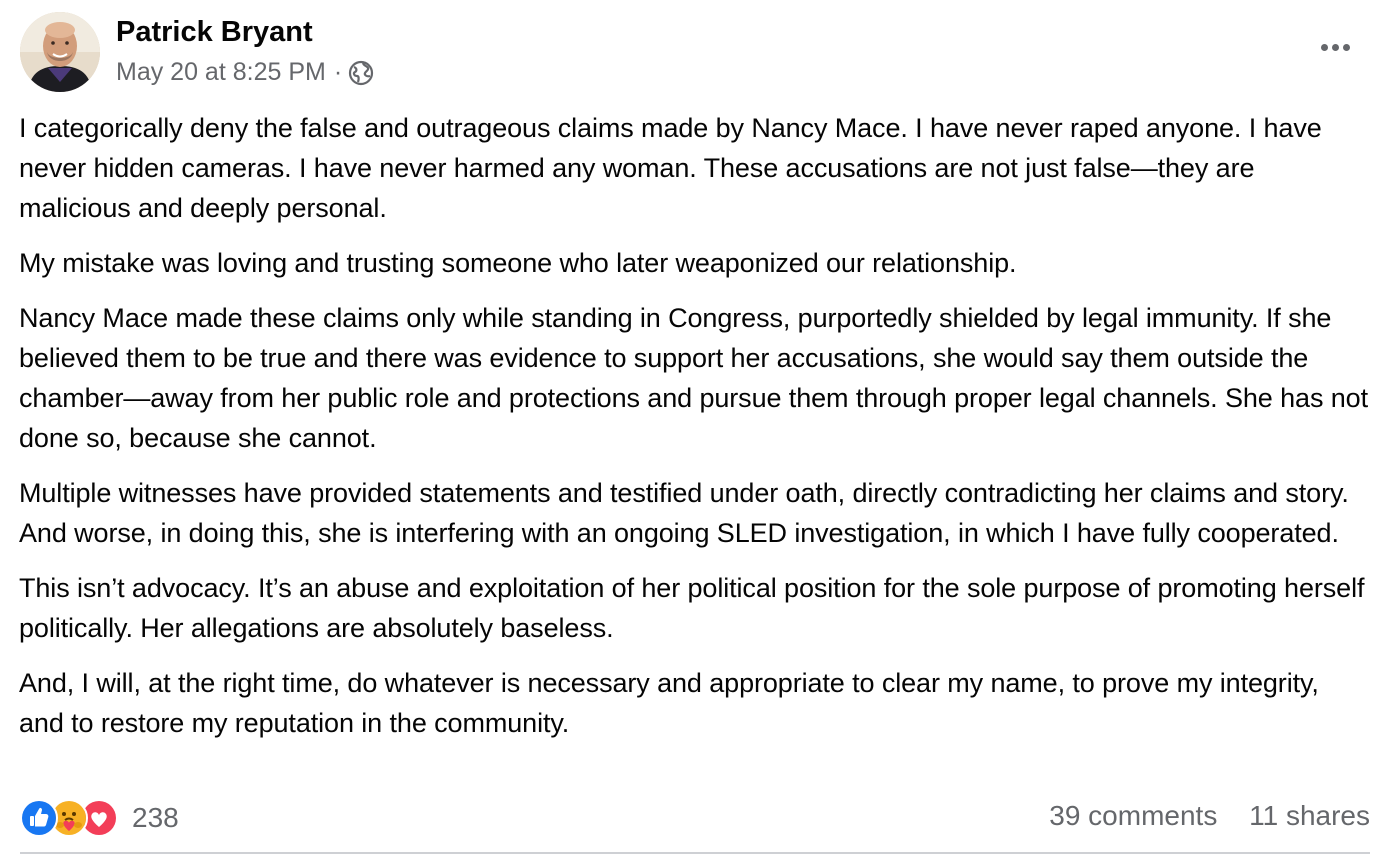 The image size is (1382, 858). Describe the element at coordinates (1309, 815) in the screenshot. I see `shares-count-link: 11 shares` at that location.